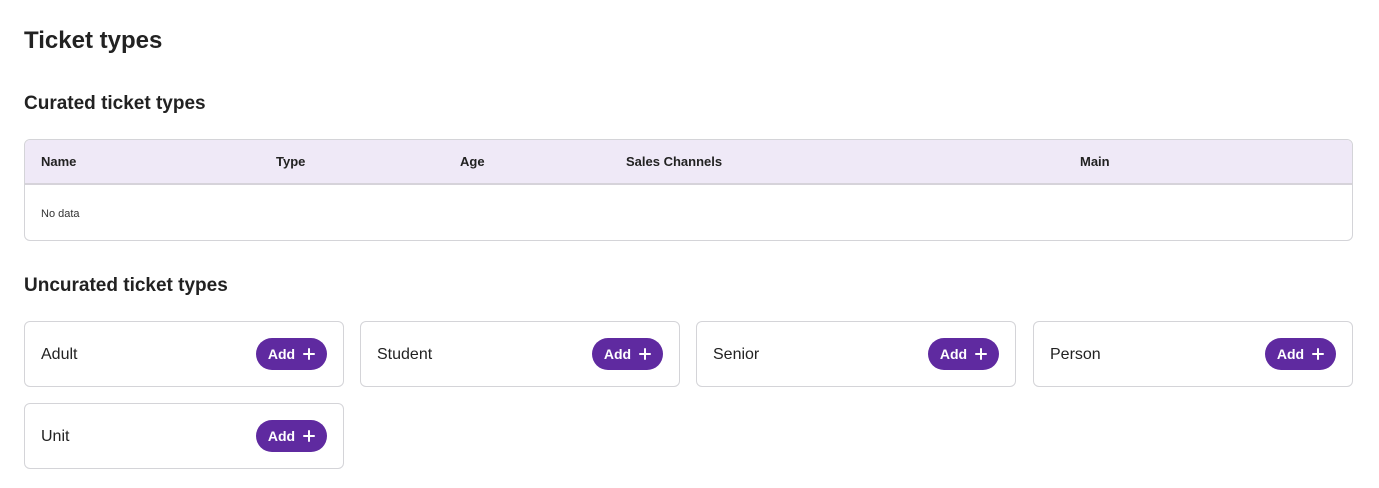 The image size is (1379, 488). I want to click on add-person-button: Add, so click(1300, 354).